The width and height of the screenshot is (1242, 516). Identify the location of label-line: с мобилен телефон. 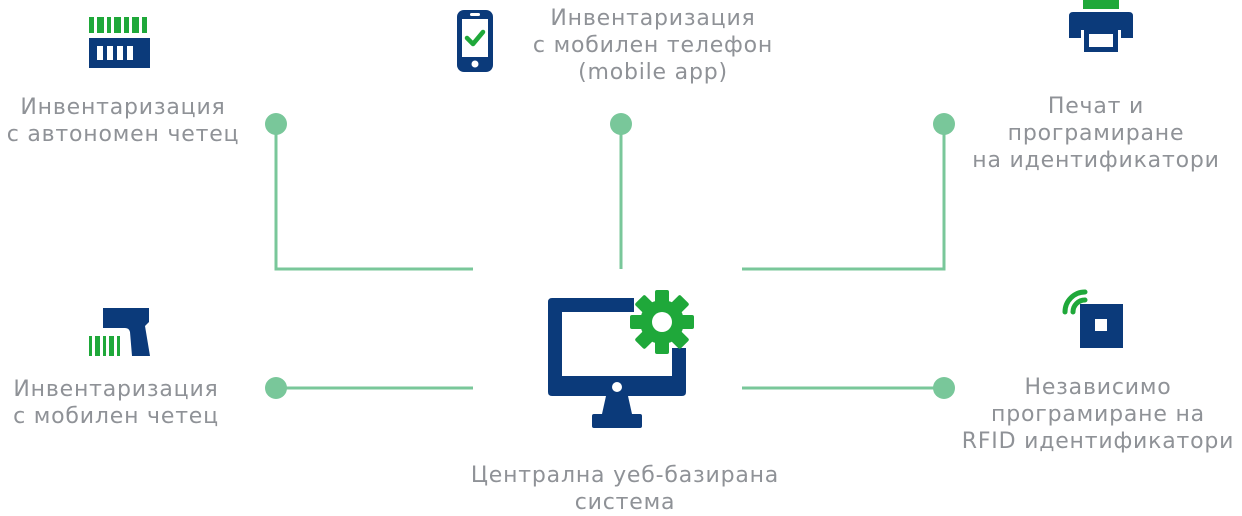
(653, 45).